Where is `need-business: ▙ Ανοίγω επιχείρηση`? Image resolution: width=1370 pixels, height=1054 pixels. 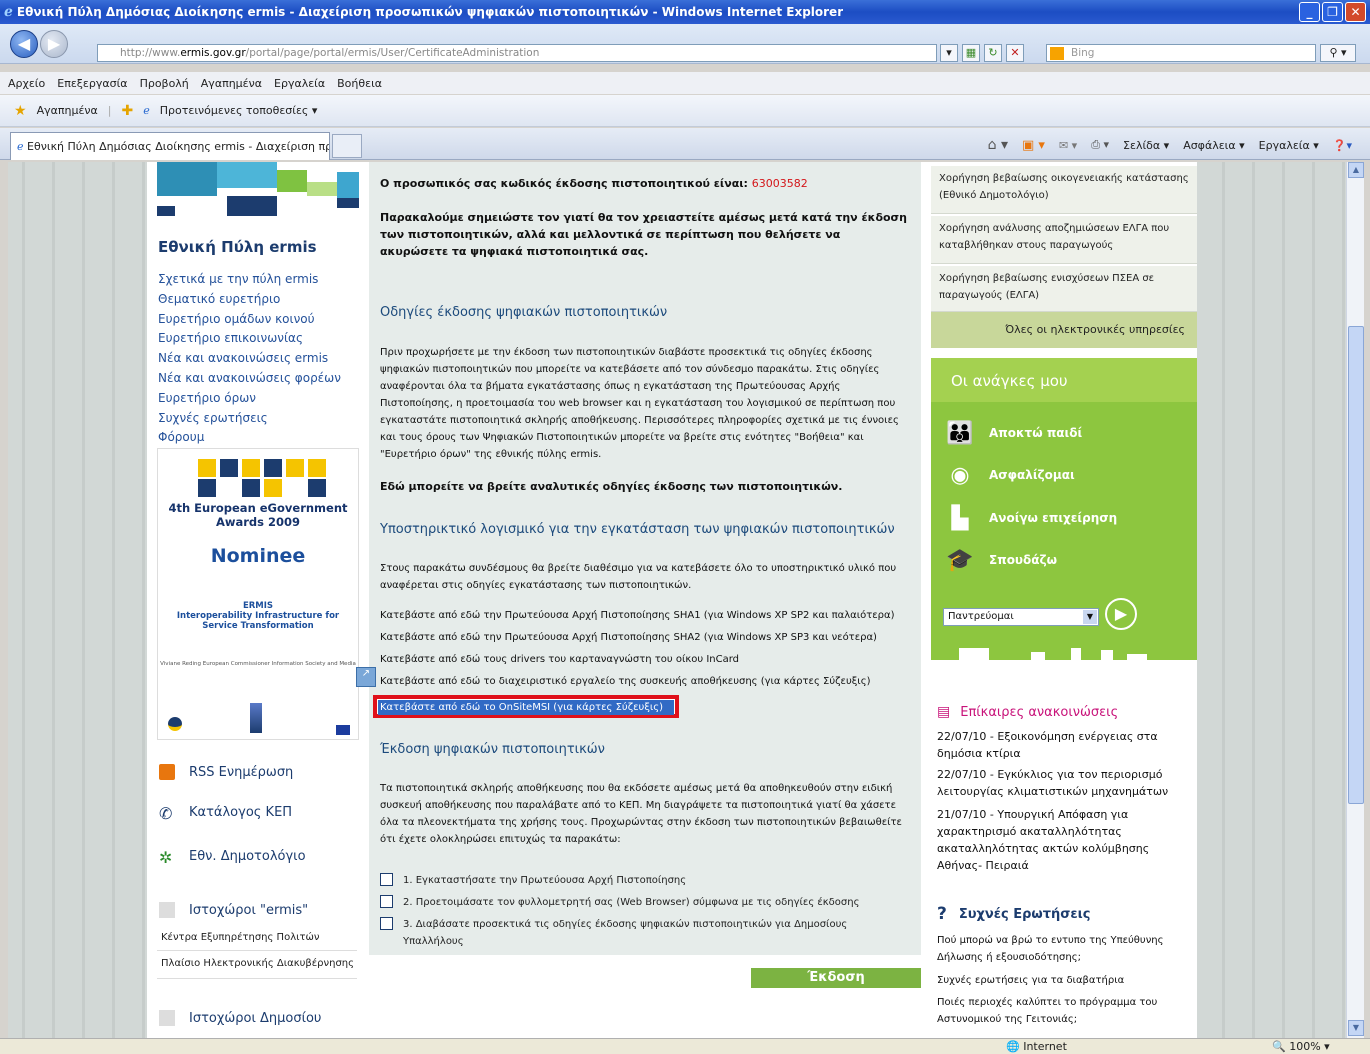 need-business: ▙ Ανοίγω επιχείρηση is located at coordinates (1030, 518).